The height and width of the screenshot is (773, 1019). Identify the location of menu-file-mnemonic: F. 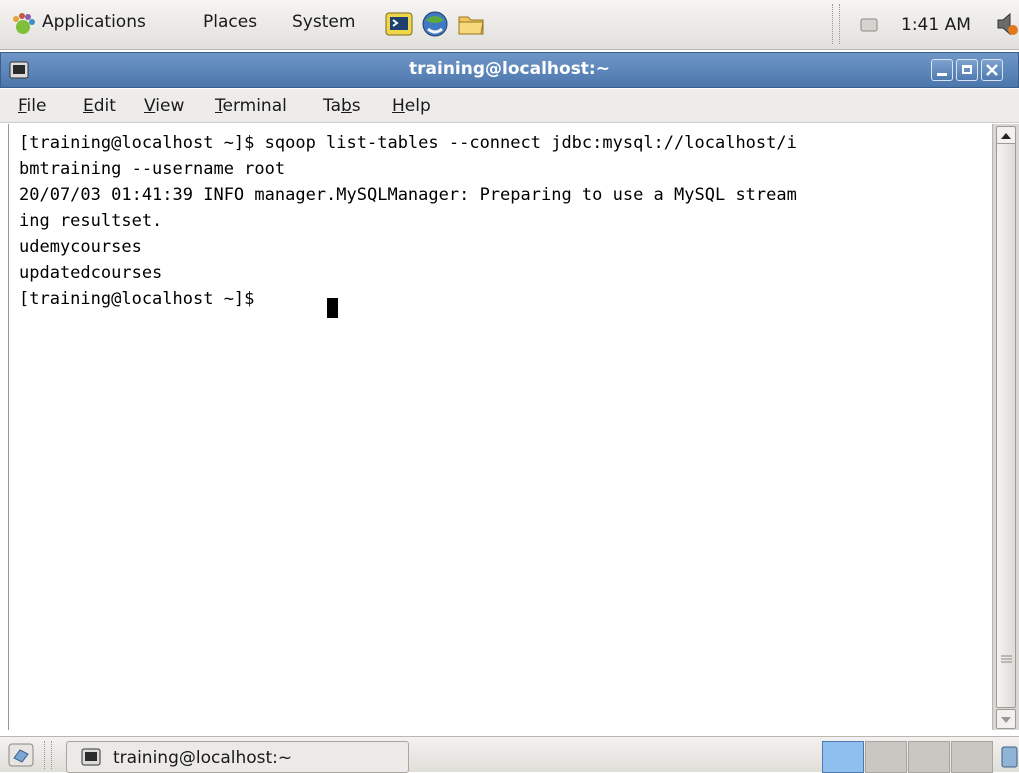
(22, 106).